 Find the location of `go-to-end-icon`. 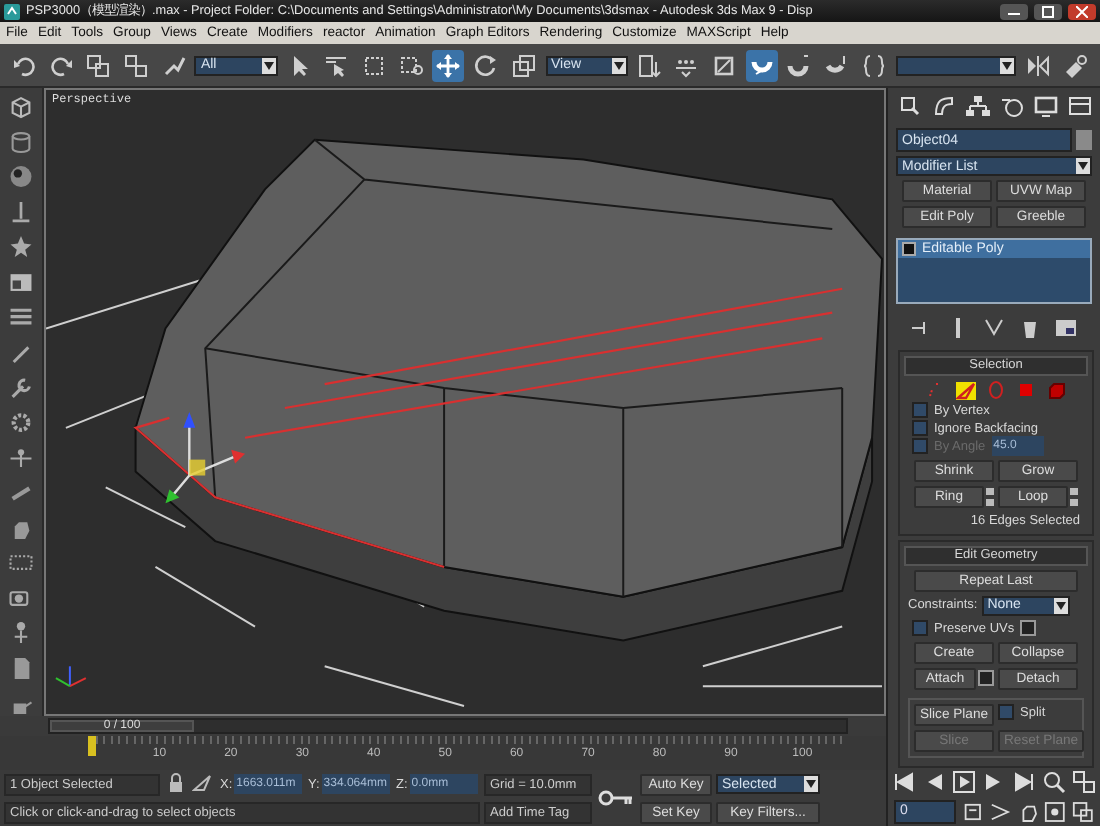

go-to-end-icon is located at coordinates (1024, 782).